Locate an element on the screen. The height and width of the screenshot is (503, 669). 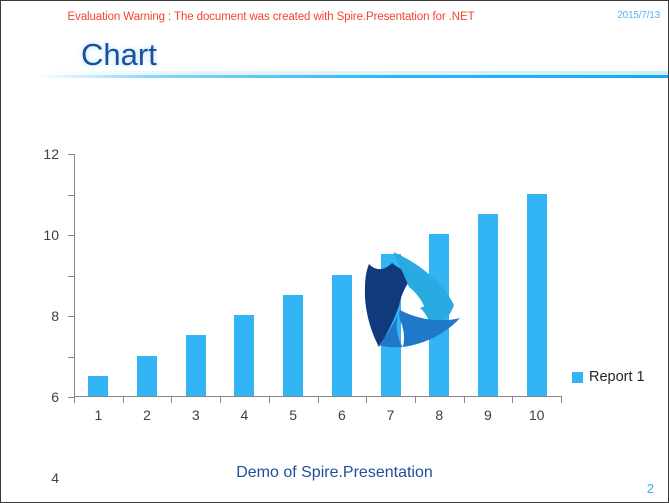
x-axis-tick-label: 5 is located at coordinates (293, 415).